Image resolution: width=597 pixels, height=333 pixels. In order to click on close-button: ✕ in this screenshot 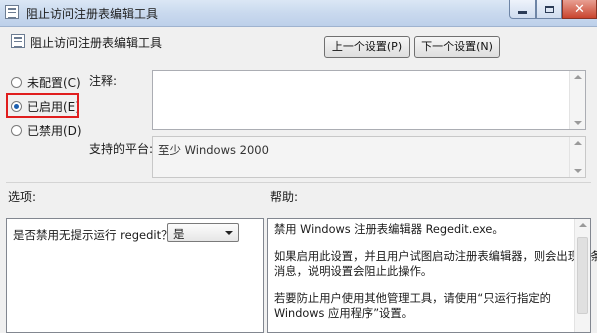, I will do `click(579, 9)`.